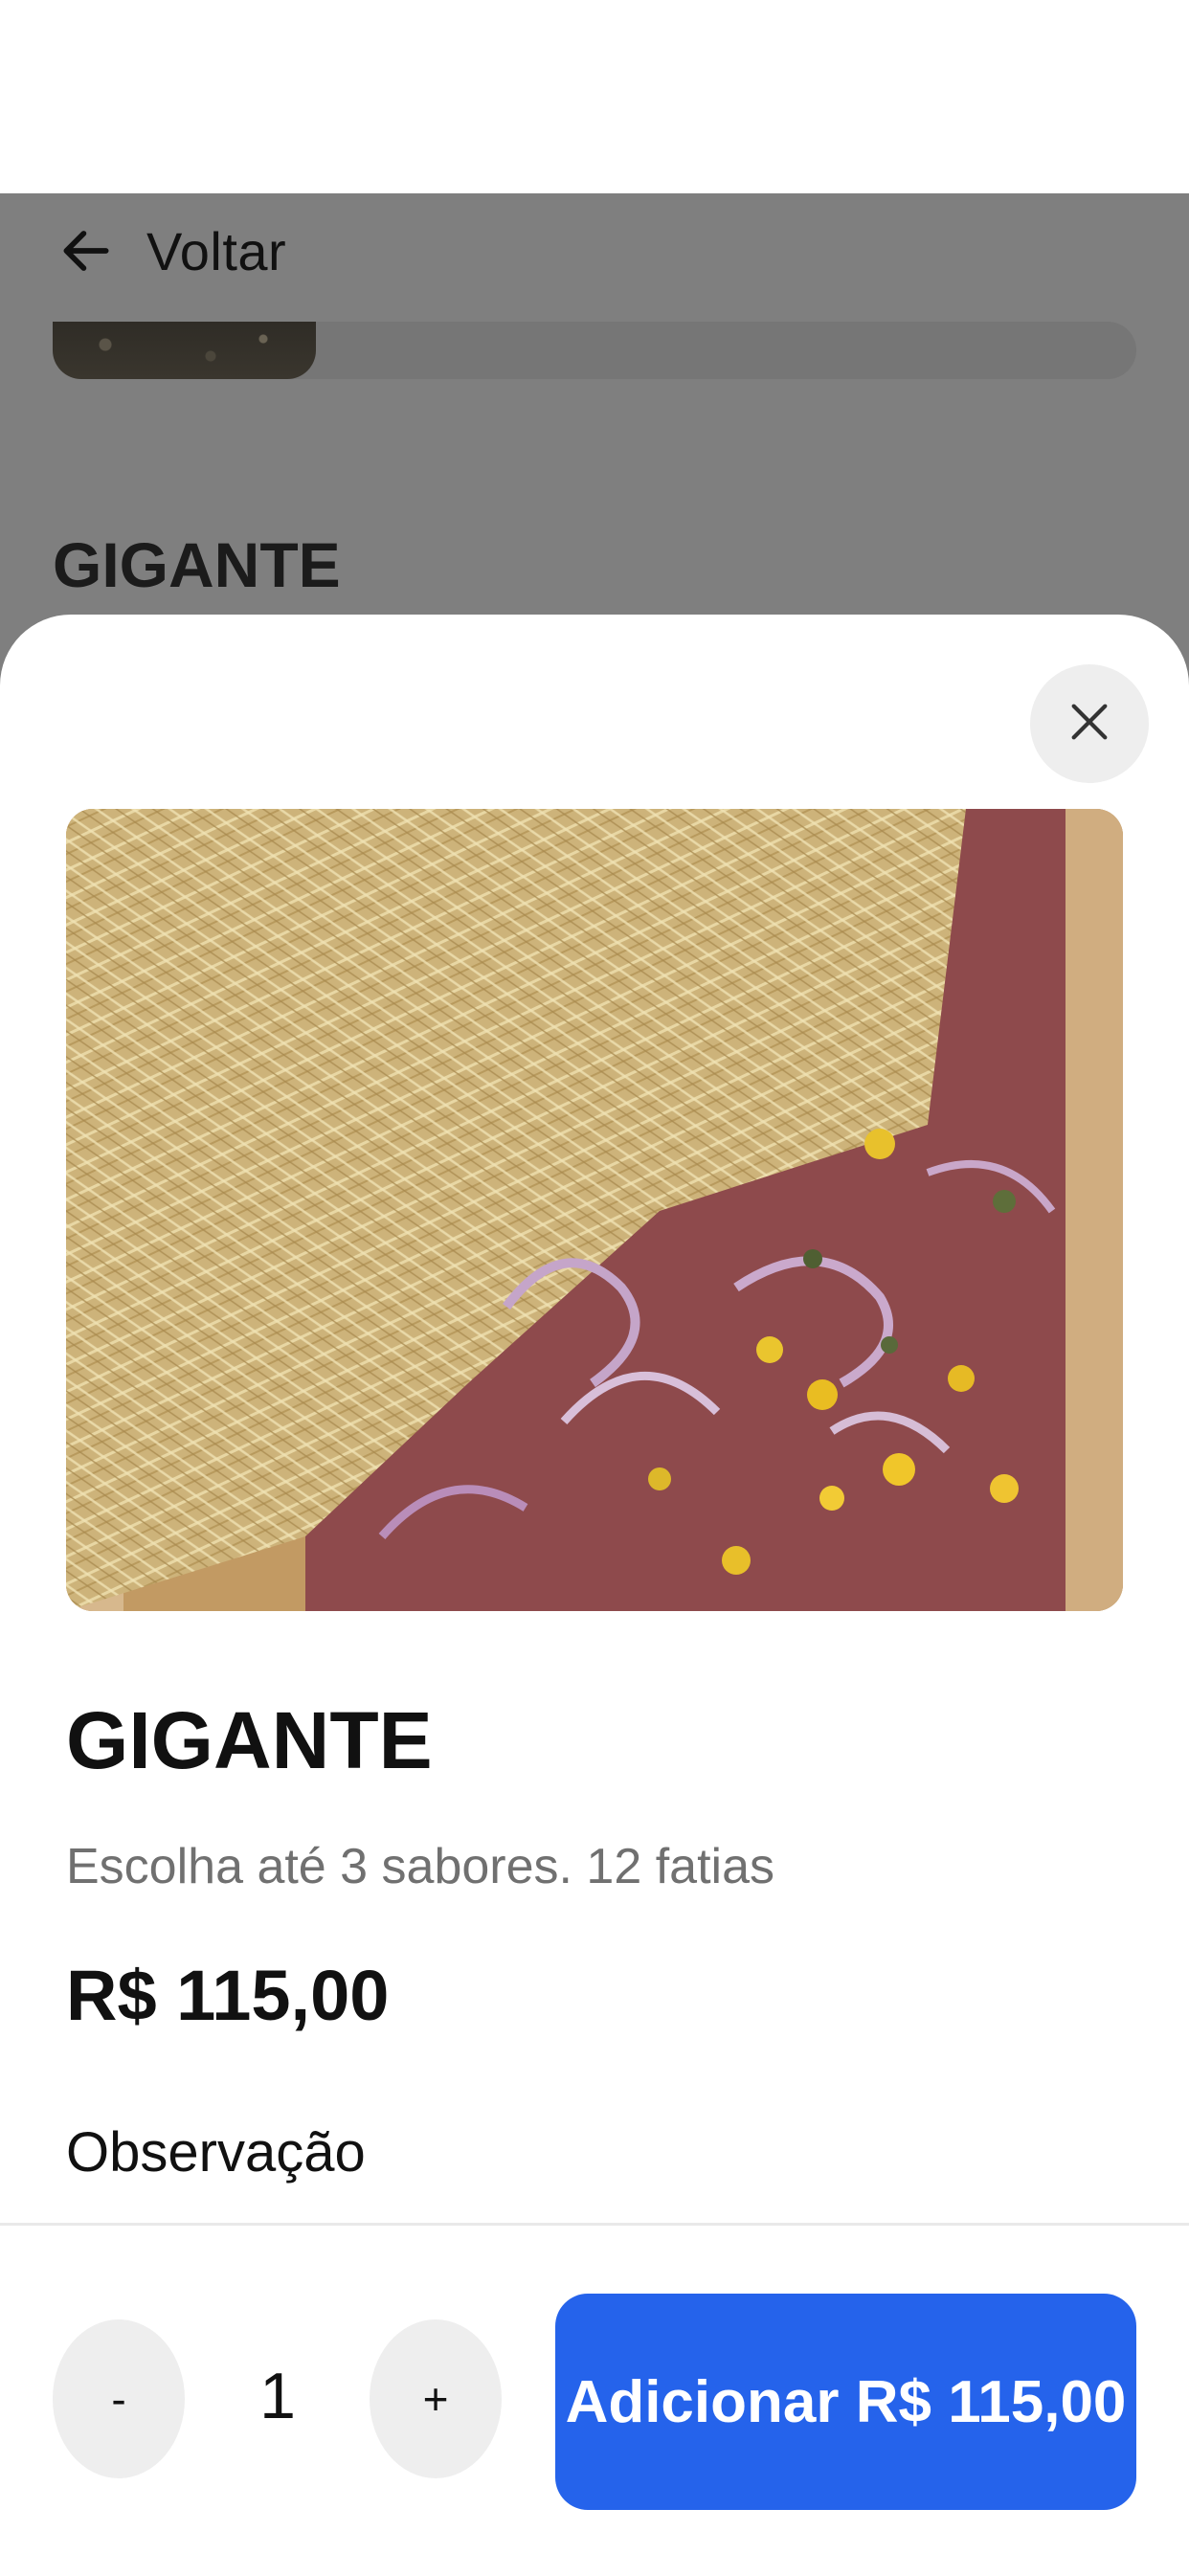 The image size is (1189, 2576). I want to click on close-icon, so click(1089, 724).